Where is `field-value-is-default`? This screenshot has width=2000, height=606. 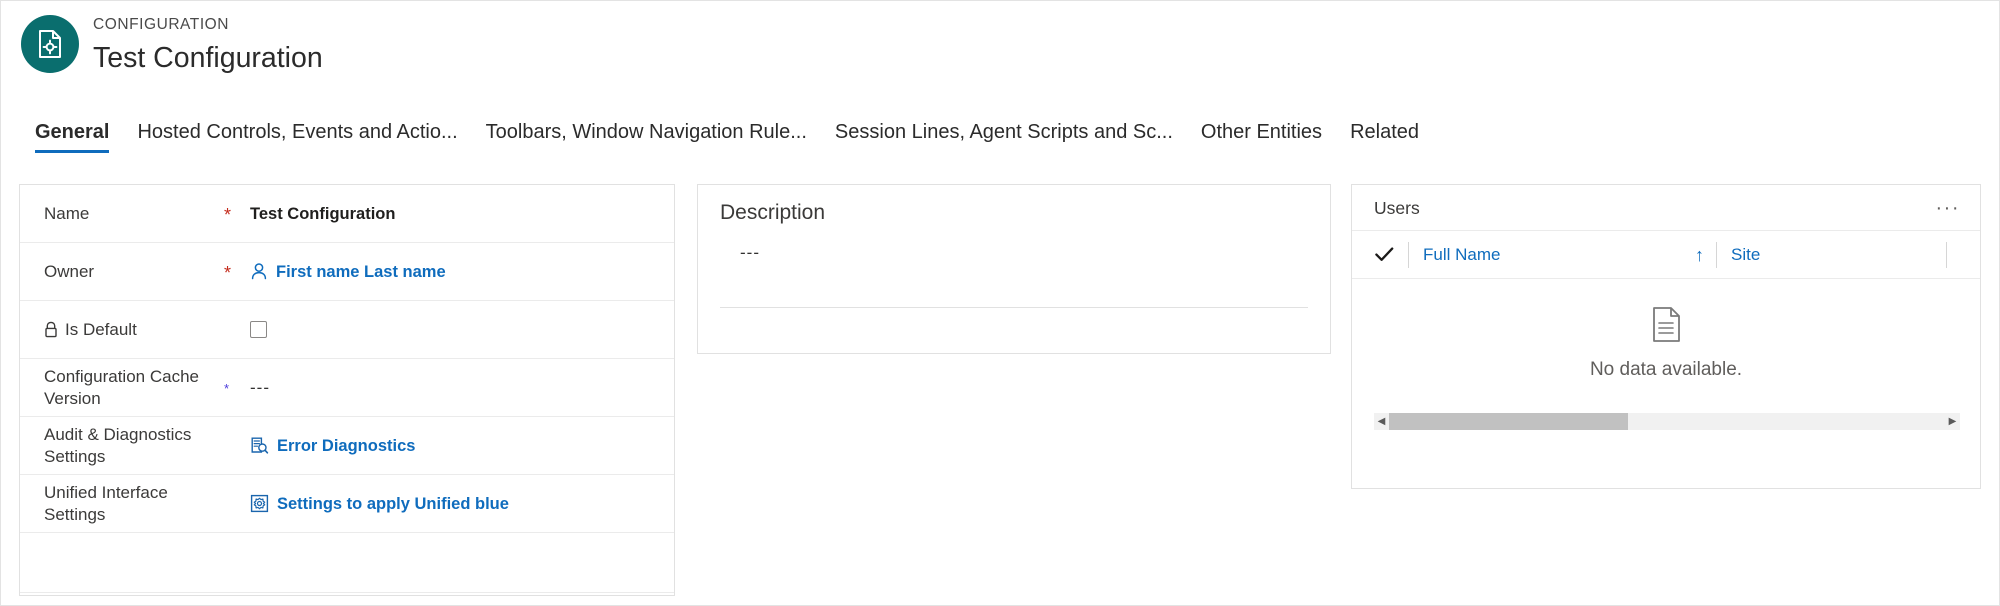
field-value-is-default is located at coordinates (451, 329).